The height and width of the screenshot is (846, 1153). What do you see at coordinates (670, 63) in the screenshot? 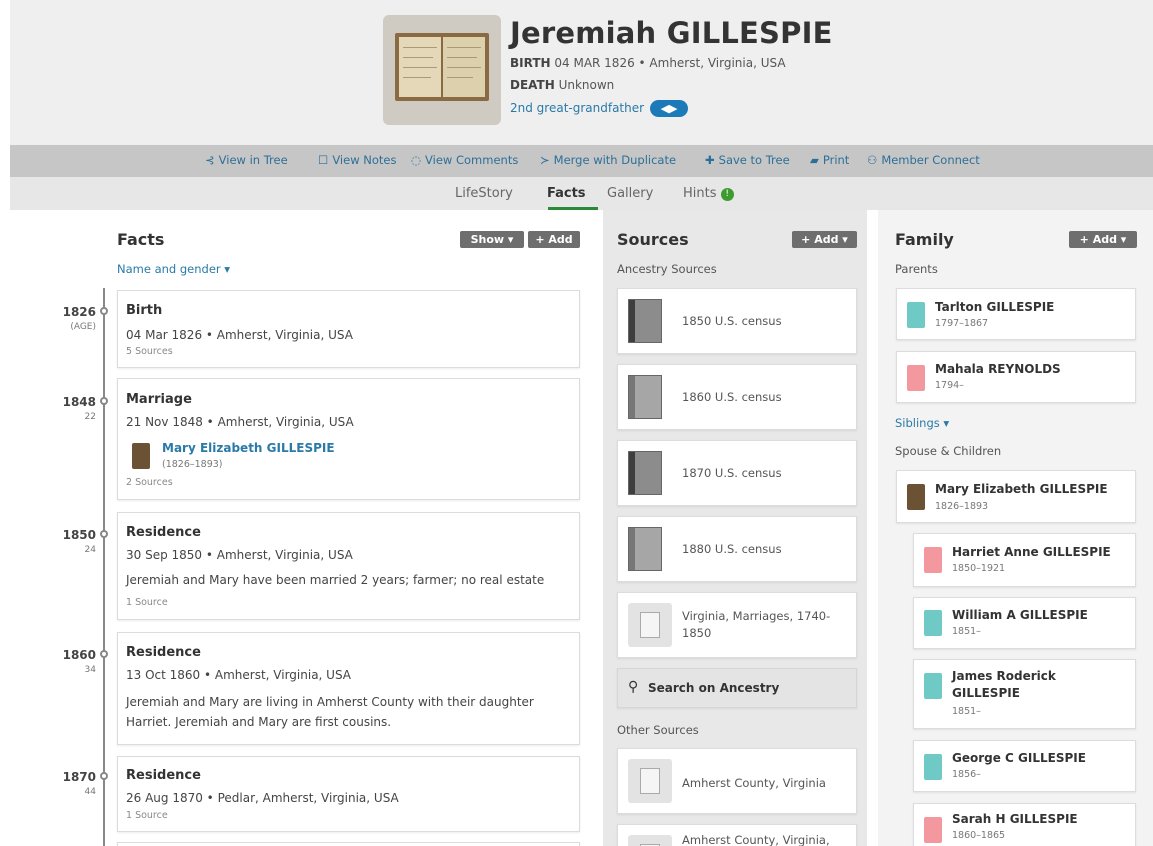
I see `birth-value: 04 MAR 1826 • Amherst, Virginia, USA` at bounding box center [670, 63].